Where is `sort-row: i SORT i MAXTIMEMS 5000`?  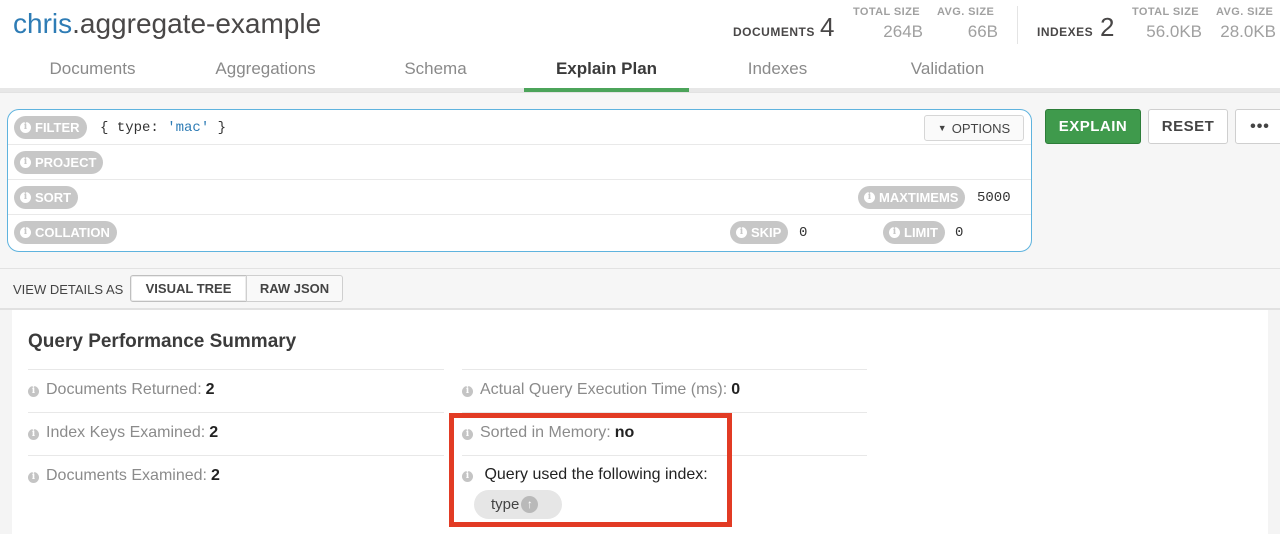
sort-row: i SORT i MAXTIMEMS 5000 is located at coordinates (519, 197).